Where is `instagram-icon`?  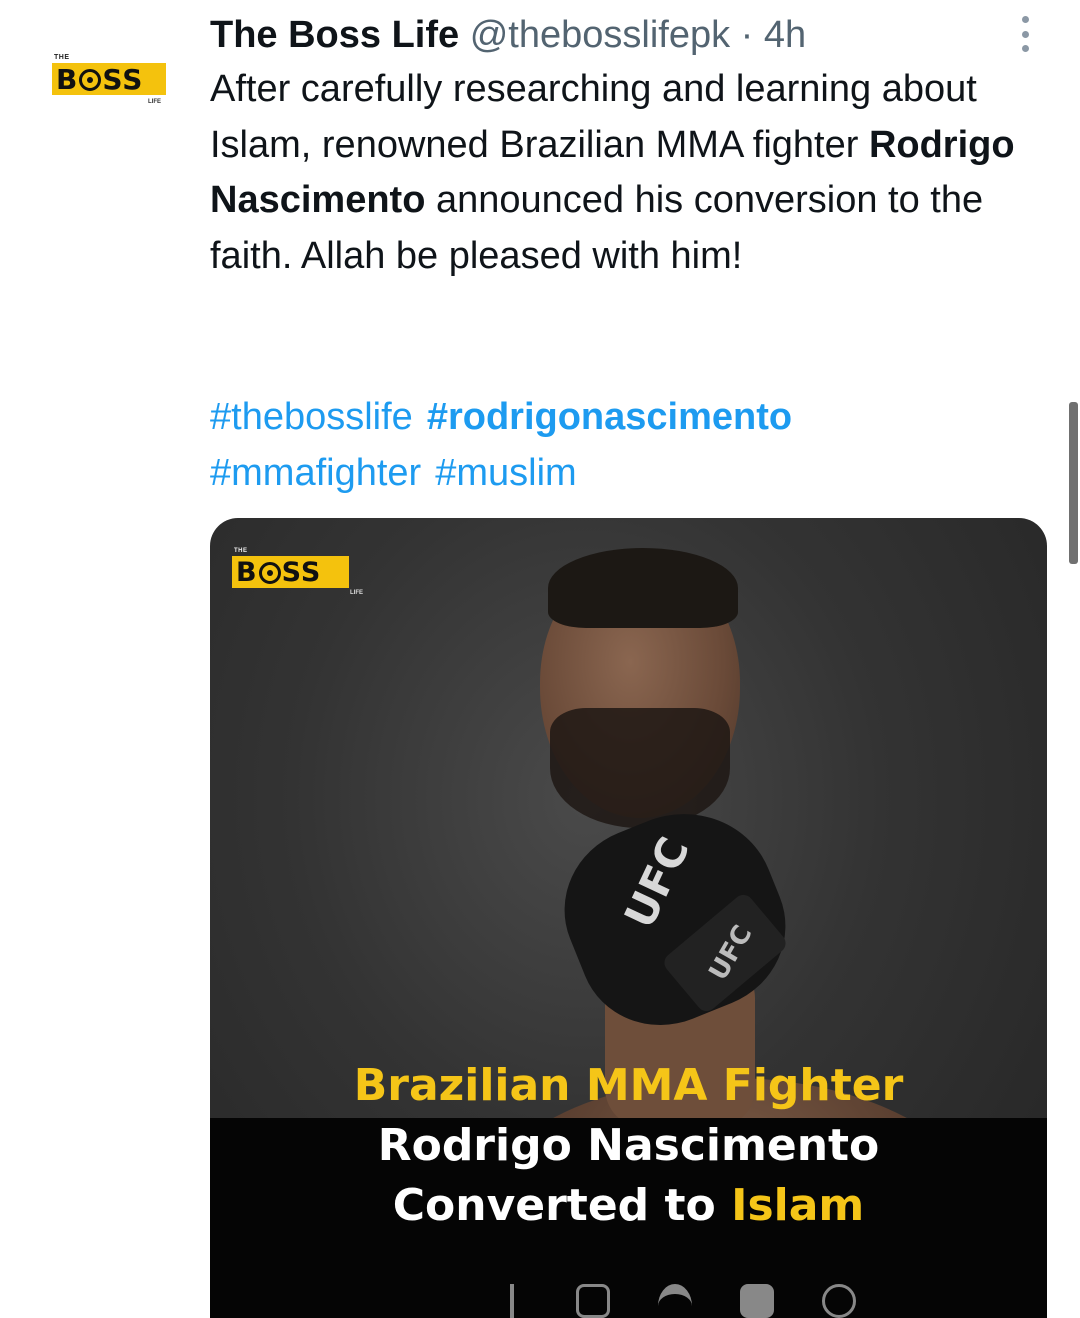
instagram-icon is located at coordinates (593, 1301).